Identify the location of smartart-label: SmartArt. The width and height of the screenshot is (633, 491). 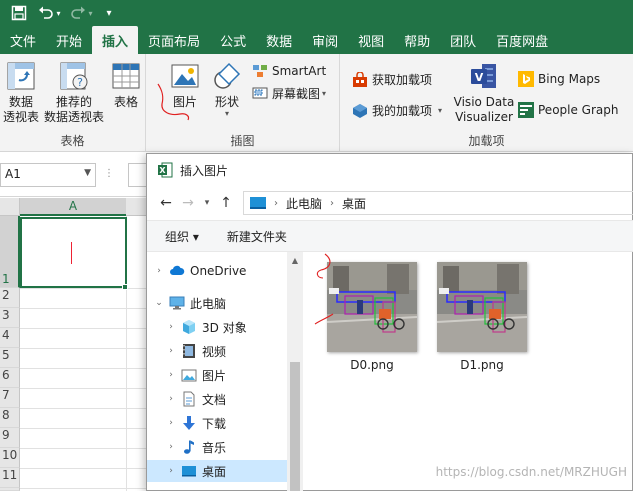
(299, 71).